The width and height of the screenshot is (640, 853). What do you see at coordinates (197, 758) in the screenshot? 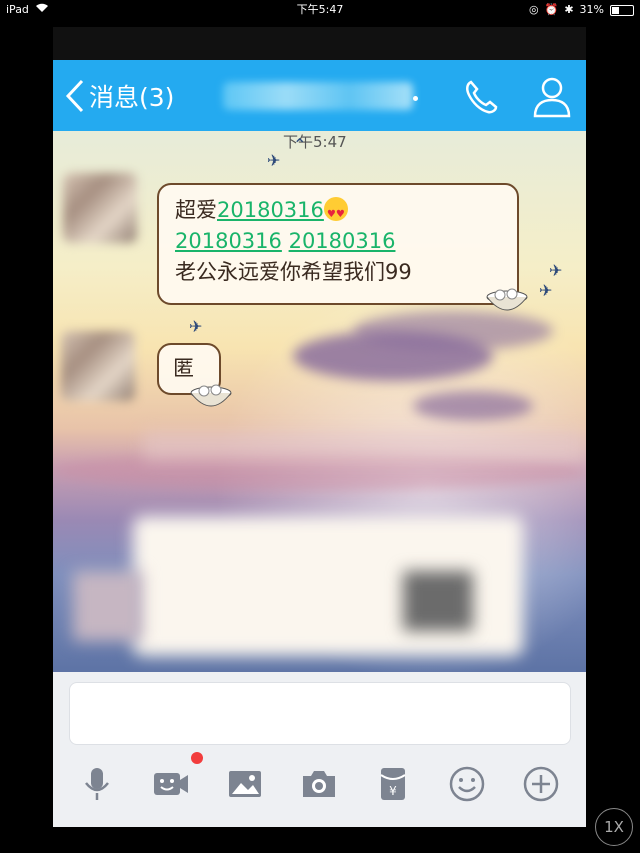
I see `notification-dot` at bounding box center [197, 758].